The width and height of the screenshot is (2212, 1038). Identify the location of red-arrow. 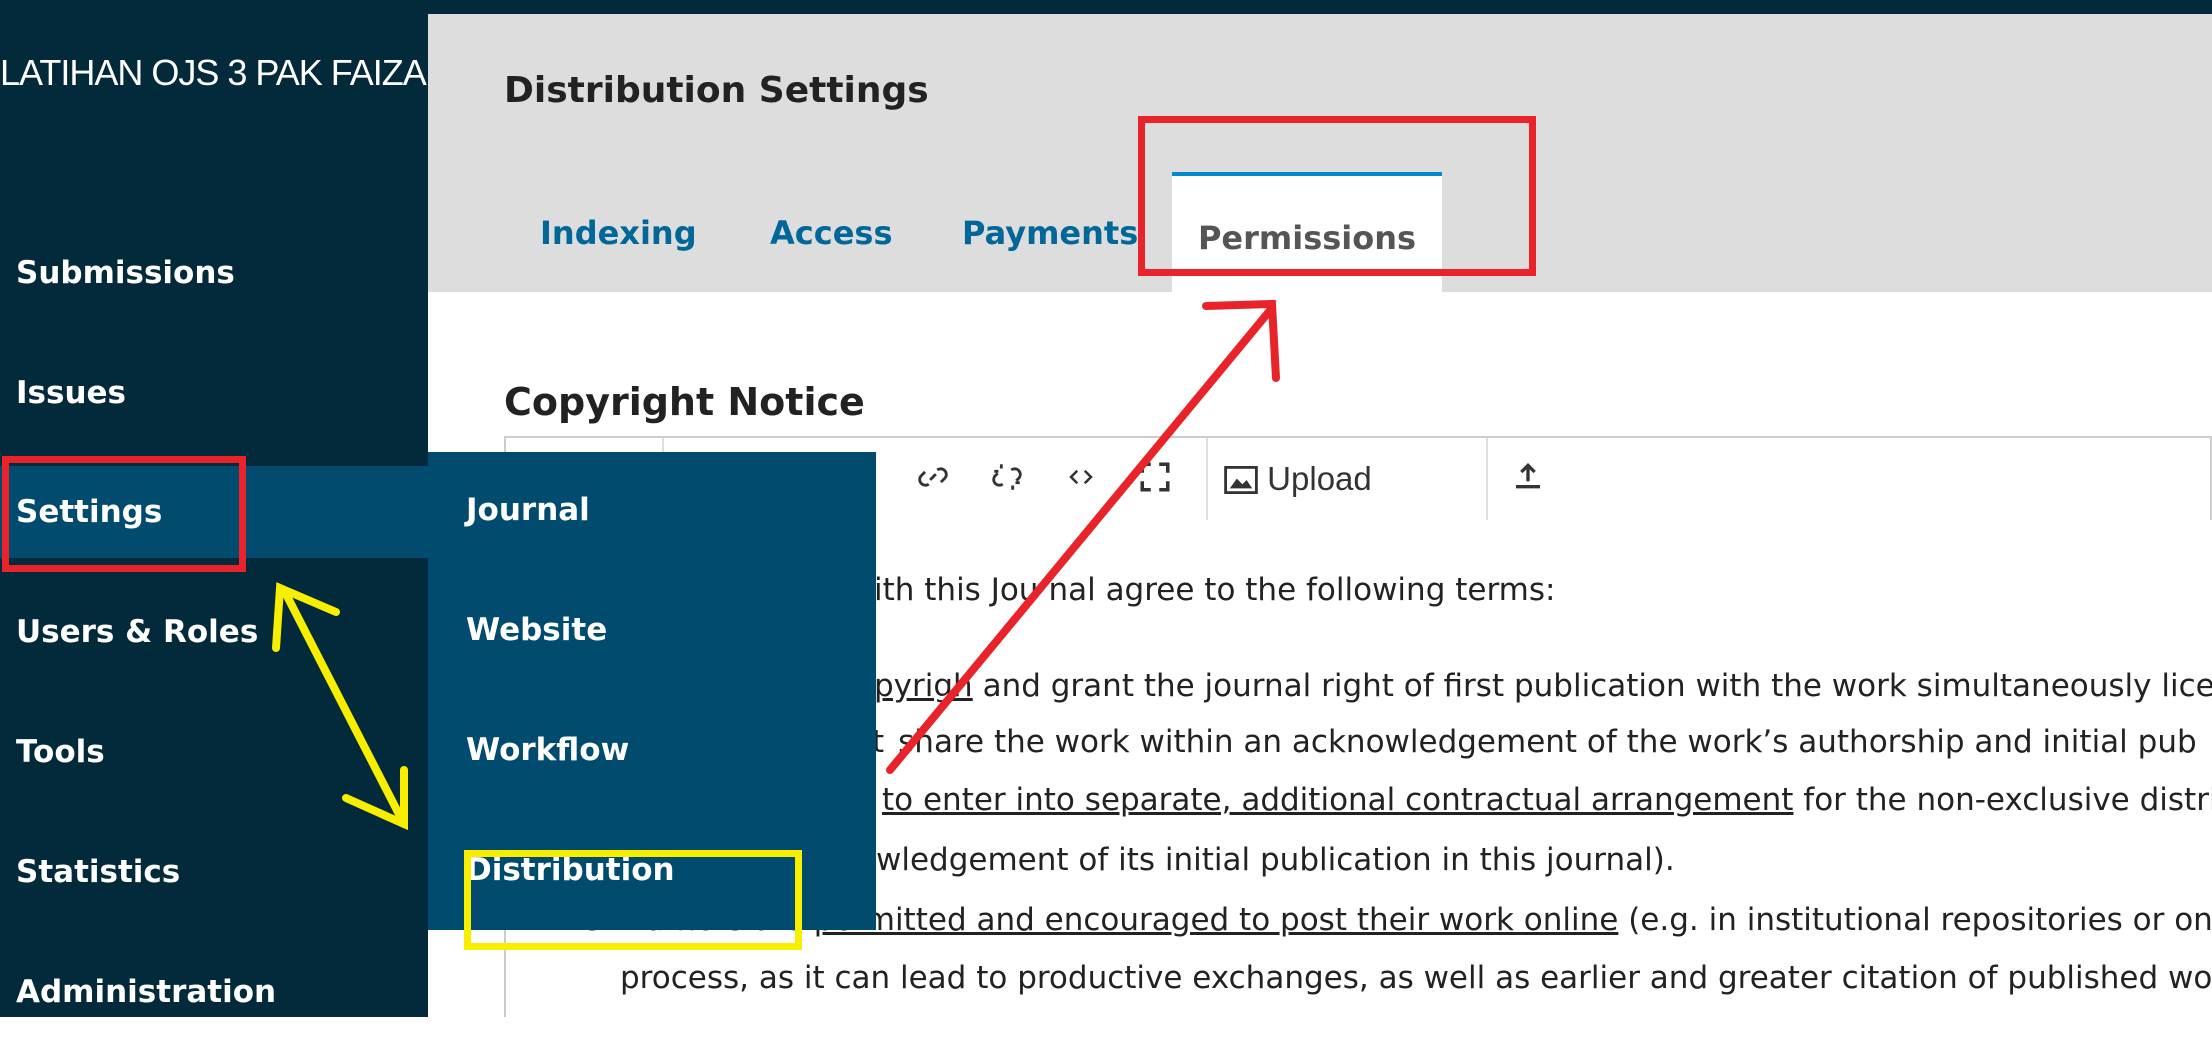
(1083, 536).